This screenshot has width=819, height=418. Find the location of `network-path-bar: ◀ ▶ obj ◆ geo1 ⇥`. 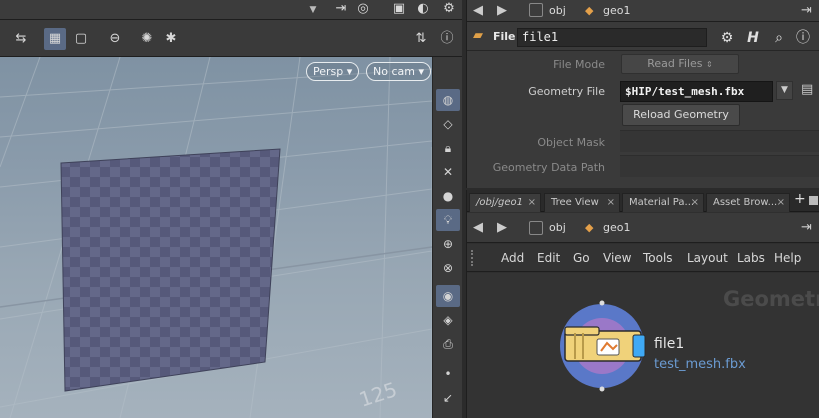

network-path-bar: ◀ ▶ obj ◆ geo1 ⇥ is located at coordinates (643, 228).